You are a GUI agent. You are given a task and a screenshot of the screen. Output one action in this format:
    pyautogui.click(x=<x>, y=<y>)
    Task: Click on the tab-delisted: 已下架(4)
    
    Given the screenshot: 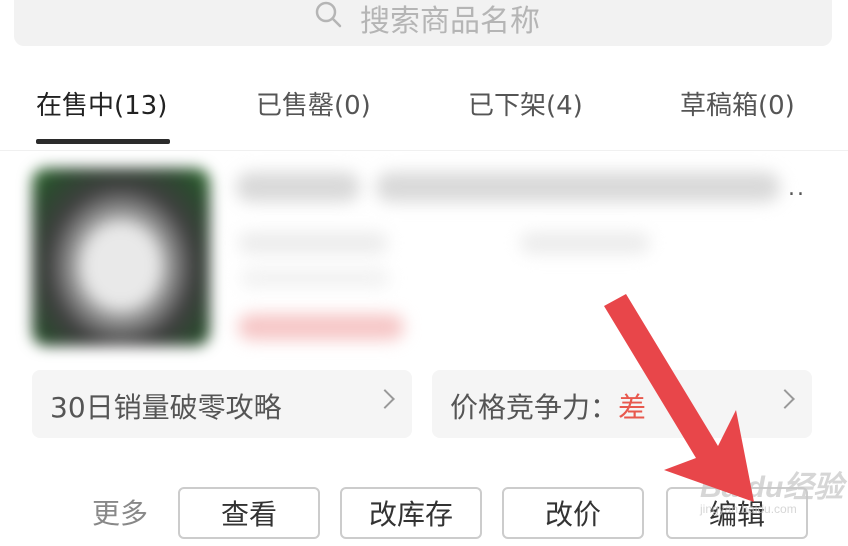 What is the action you would take?
    pyautogui.click(x=525, y=106)
    